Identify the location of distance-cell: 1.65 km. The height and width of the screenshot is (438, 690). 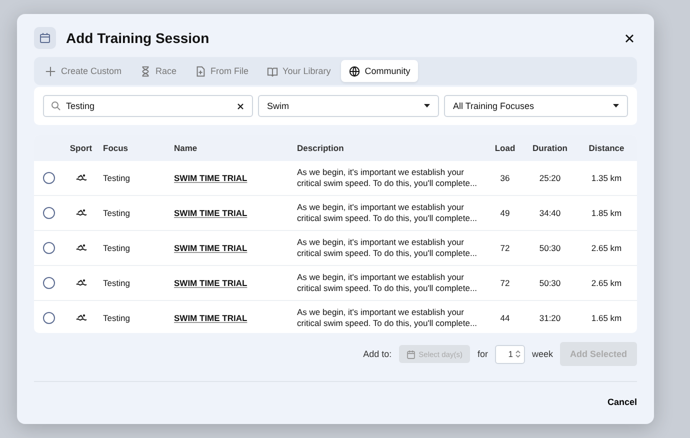
(606, 318).